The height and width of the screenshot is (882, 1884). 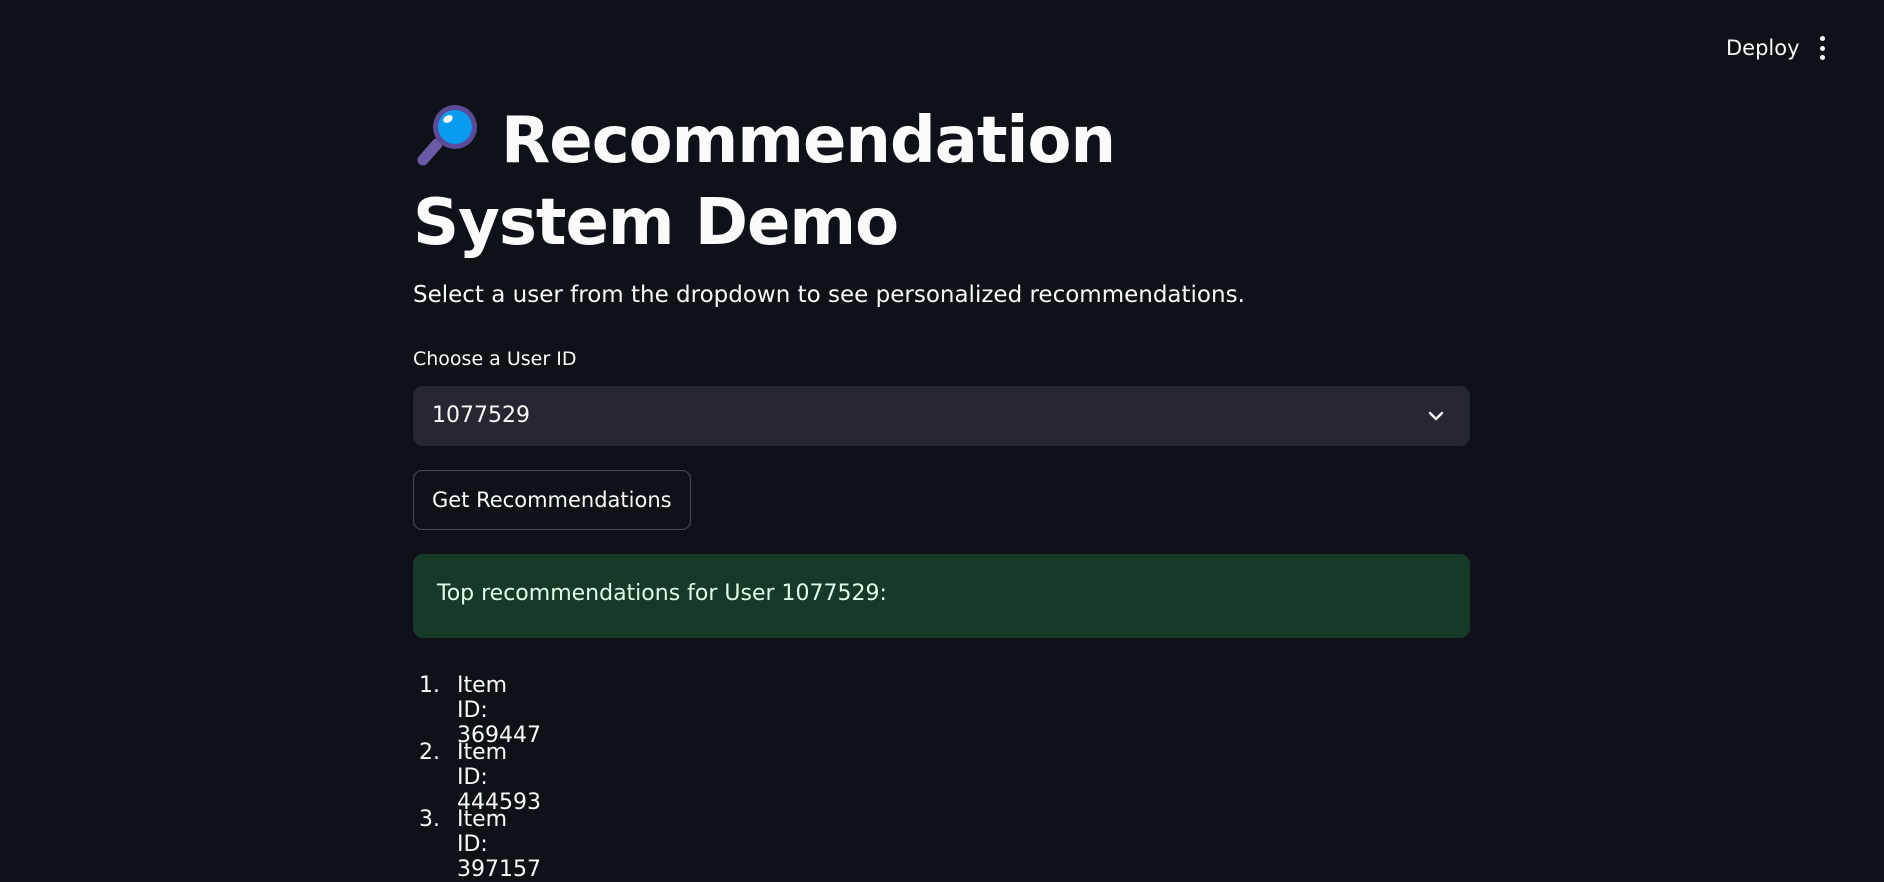 I want to click on user-id-selected-value: 1077529, so click(x=481, y=415).